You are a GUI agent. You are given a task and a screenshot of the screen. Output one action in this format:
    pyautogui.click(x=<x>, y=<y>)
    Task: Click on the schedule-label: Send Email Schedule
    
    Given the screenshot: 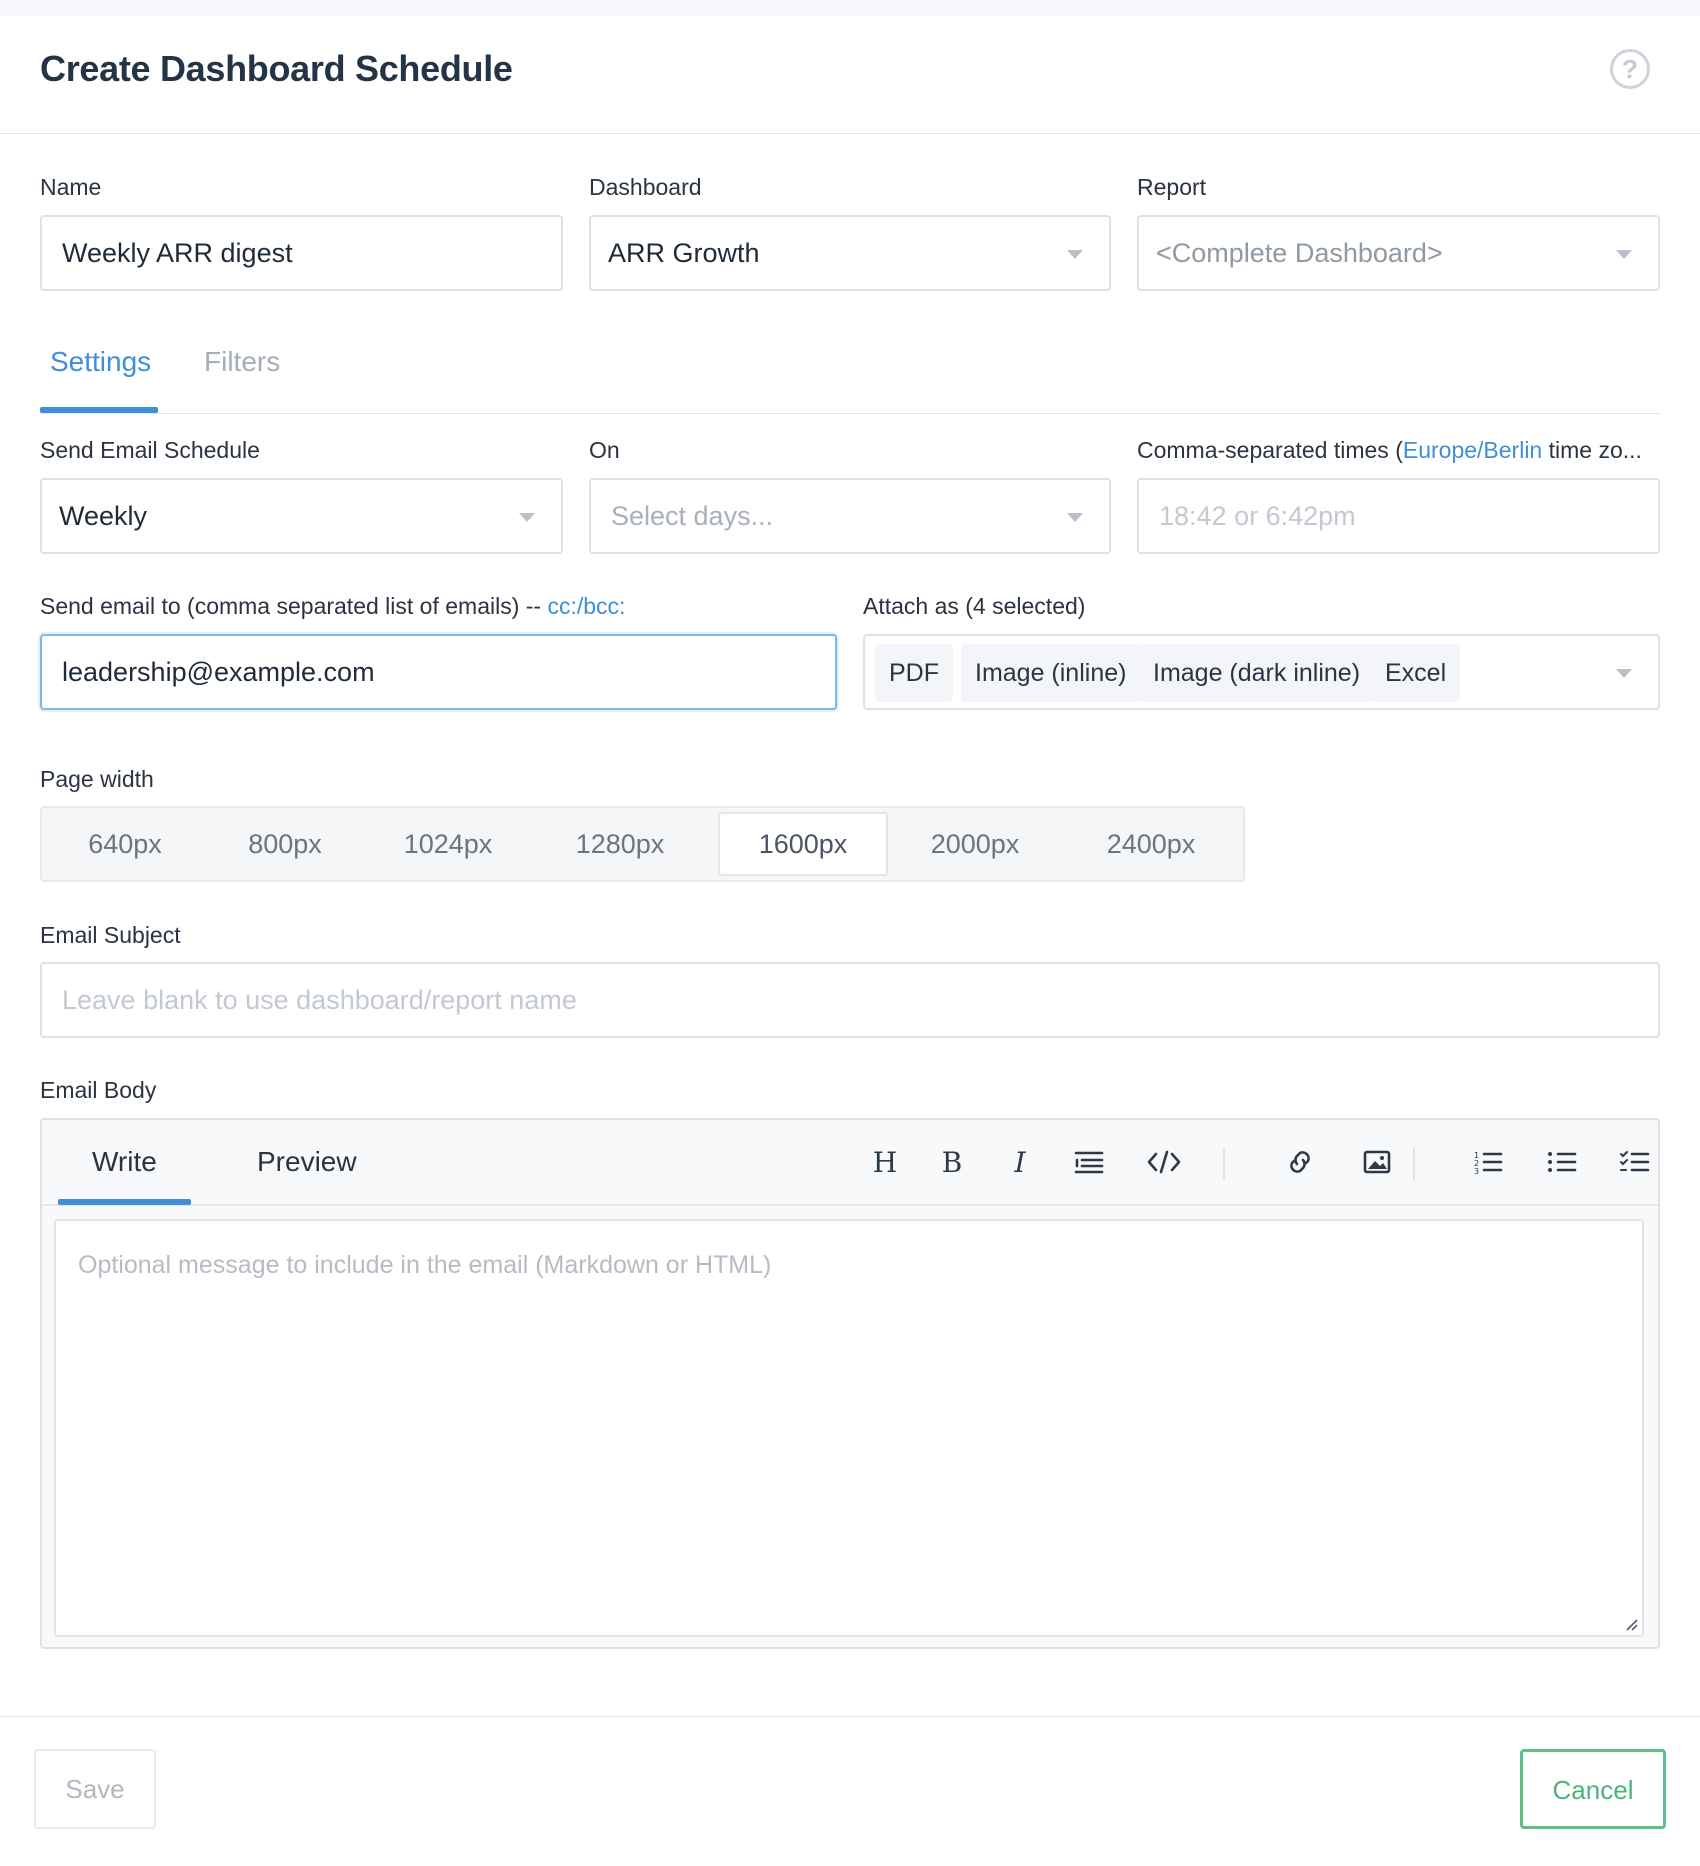 What is the action you would take?
    pyautogui.click(x=150, y=450)
    